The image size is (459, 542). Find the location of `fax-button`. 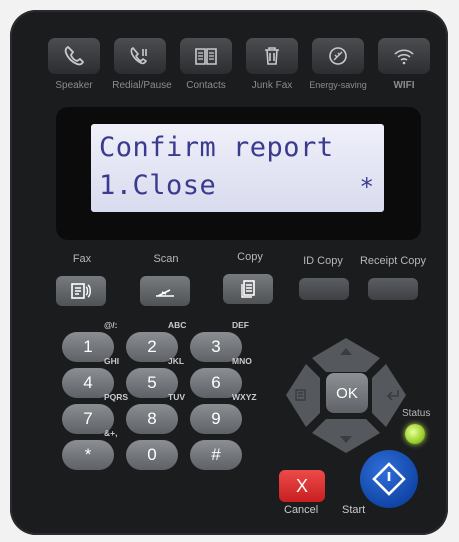

fax-button is located at coordinates (81, 291).